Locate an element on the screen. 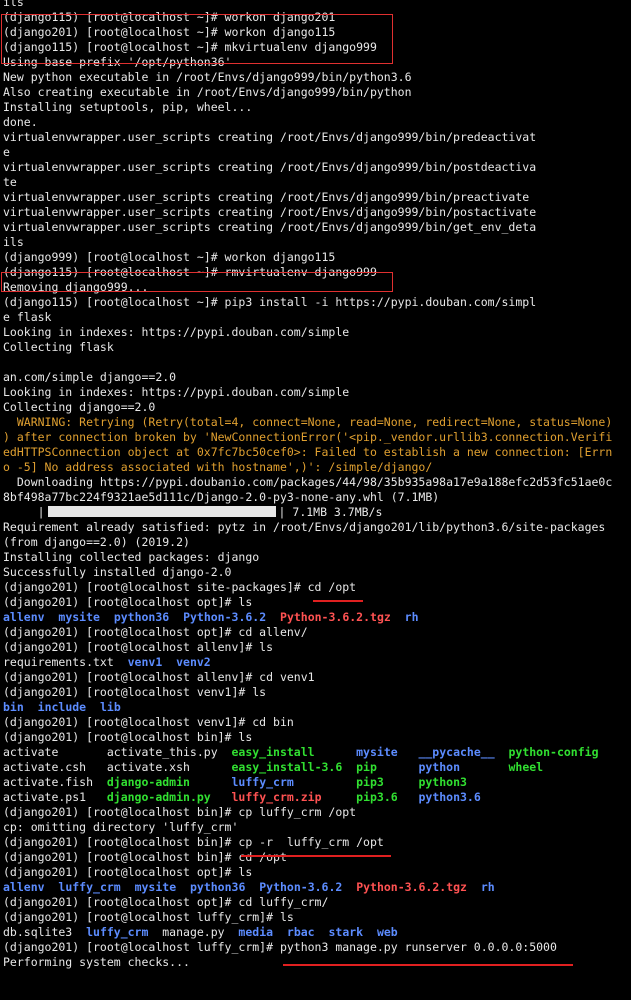 This screenshot has width=631, height=1000. terminal-line: Successfully installed django-2.0 is located at coordinates (316, 572).